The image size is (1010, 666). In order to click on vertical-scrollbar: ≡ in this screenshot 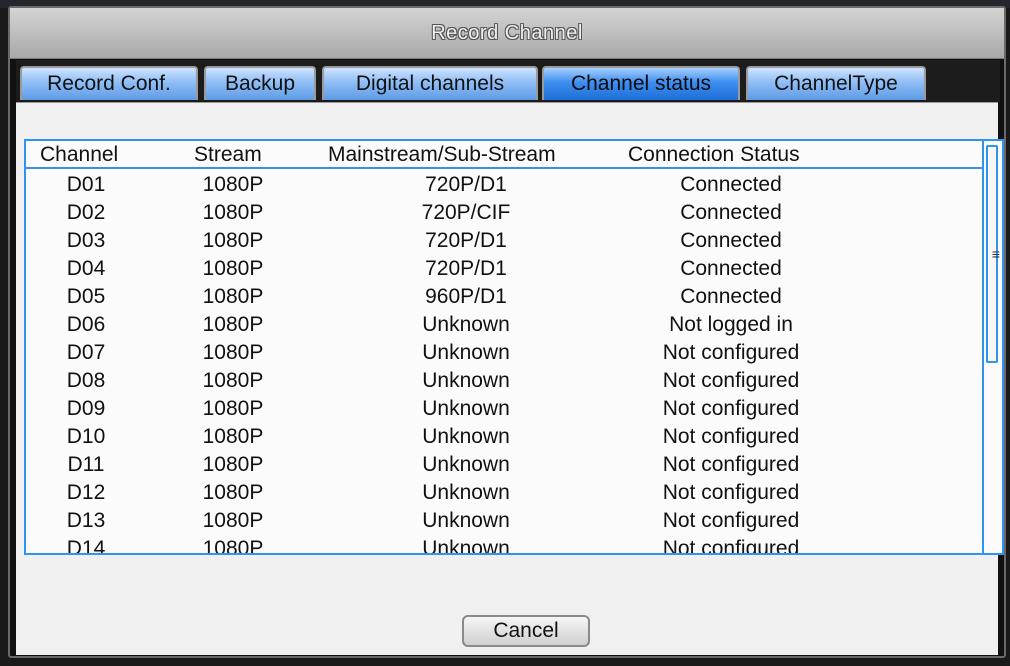, I will do `click(992, 347)`.